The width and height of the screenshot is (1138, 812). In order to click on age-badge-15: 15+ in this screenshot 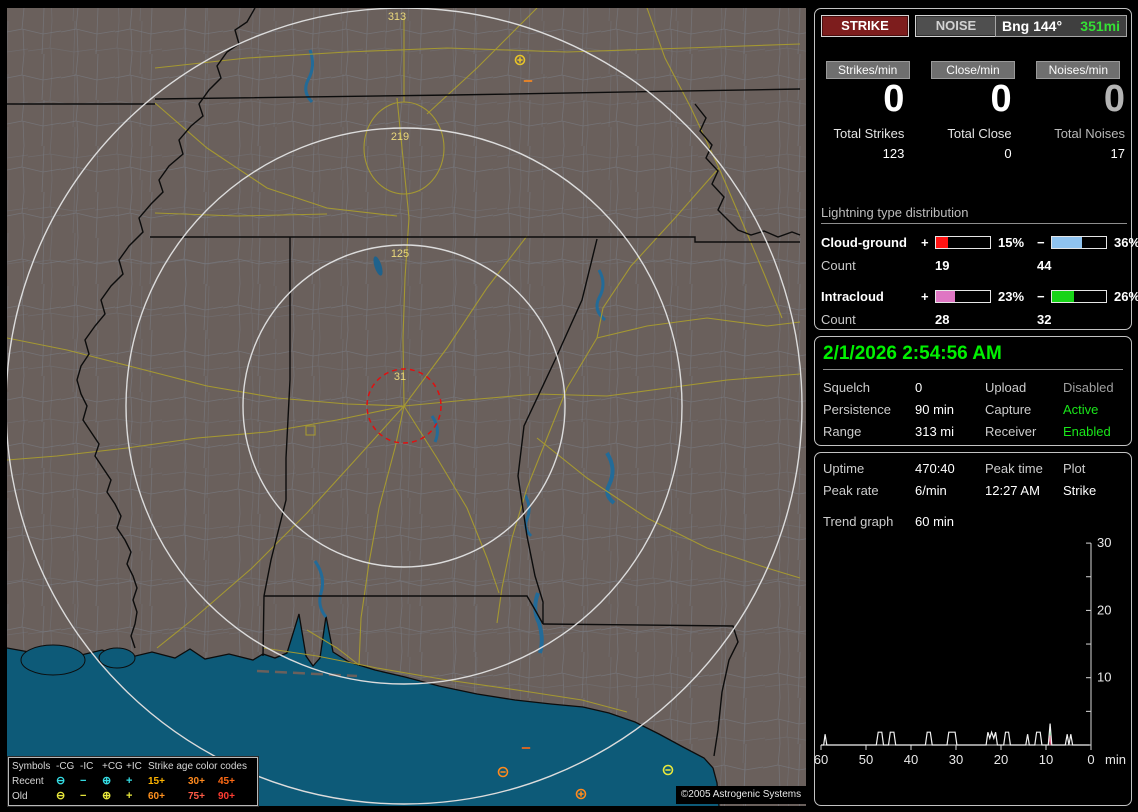, I will do `click(156, 781)`.